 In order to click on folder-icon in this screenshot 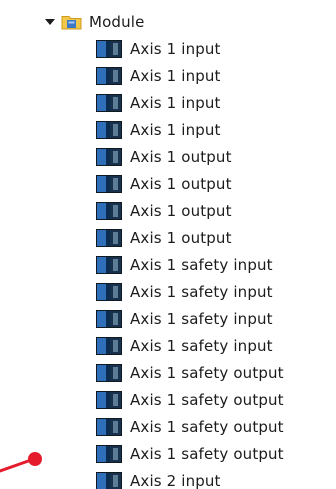, I will do `click(72, 21)`.